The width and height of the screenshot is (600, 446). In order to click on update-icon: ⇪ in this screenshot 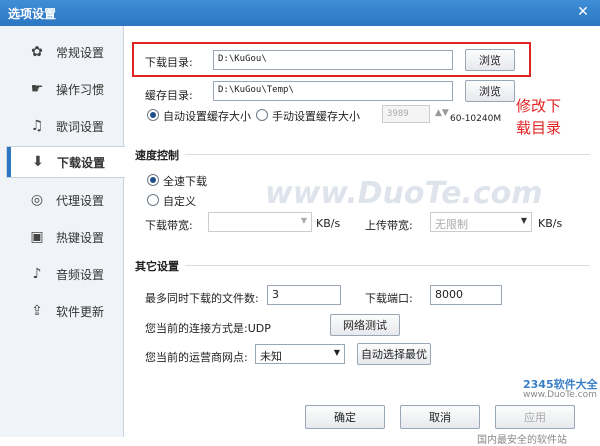, I will do `click(37, 311)`.